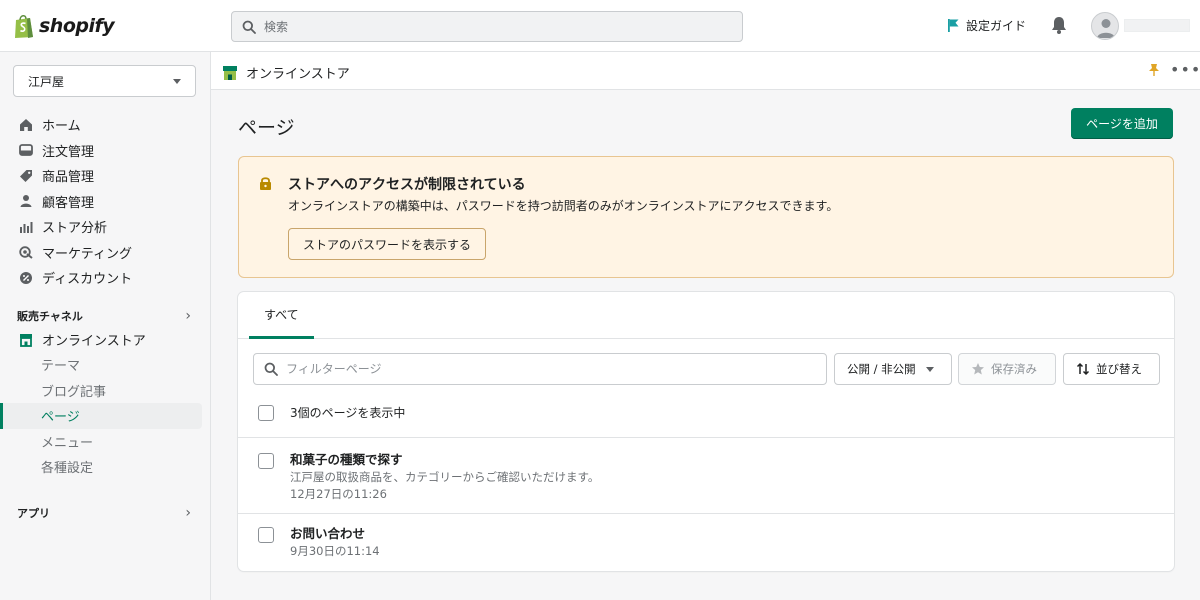  Describe the element at coordinates (33, 513) in the screenshot. I see `apps-label: アプリ` at that location.